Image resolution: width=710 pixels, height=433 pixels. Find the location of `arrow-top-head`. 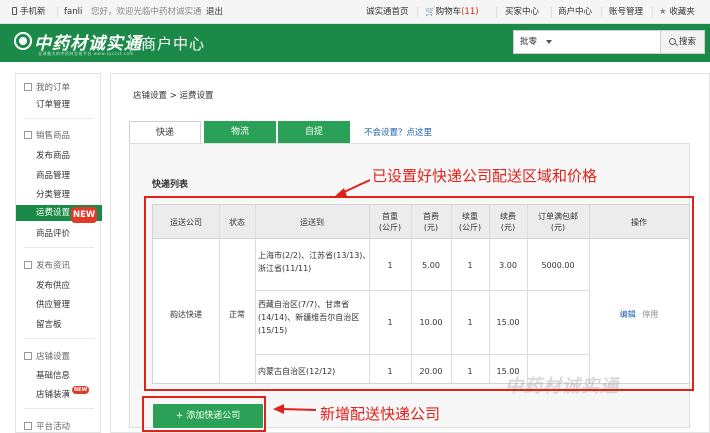

arrow-top-head is located at coordinates (340, 192).